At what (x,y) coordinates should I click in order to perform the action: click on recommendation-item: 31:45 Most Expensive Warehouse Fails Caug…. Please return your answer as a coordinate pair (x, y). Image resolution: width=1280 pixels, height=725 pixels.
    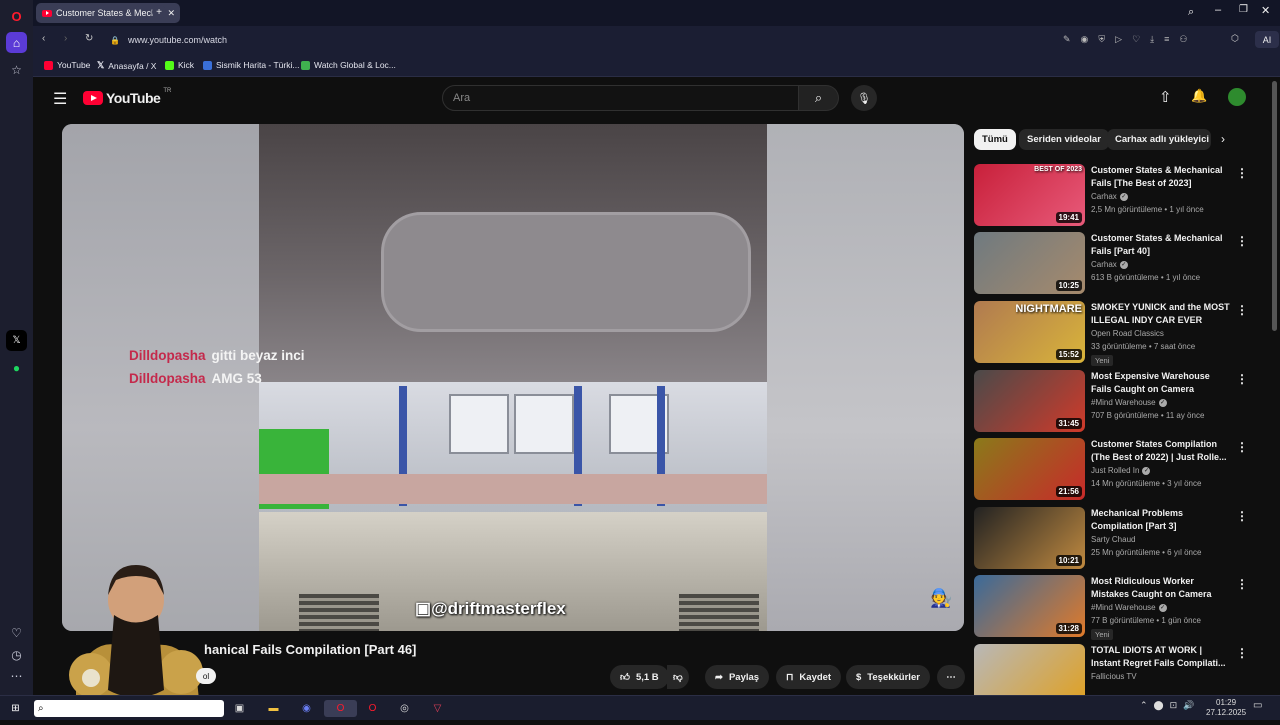
    Looking at the image, I should click on (1111, 402).